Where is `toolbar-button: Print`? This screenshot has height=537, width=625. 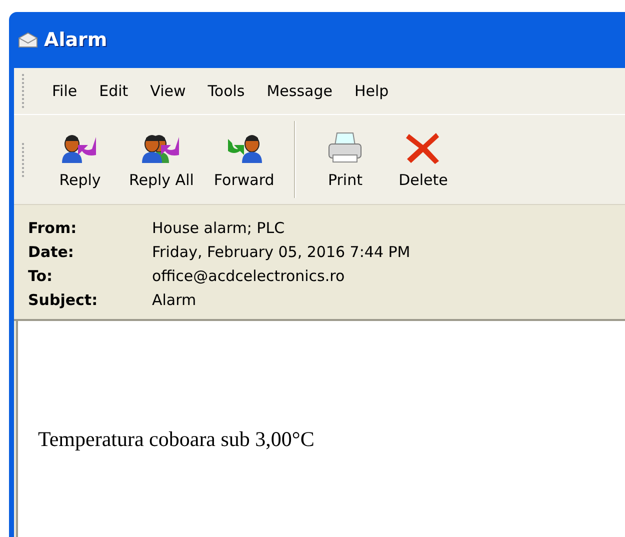 toolbar-button: Print is located at coordinates (345, 159).